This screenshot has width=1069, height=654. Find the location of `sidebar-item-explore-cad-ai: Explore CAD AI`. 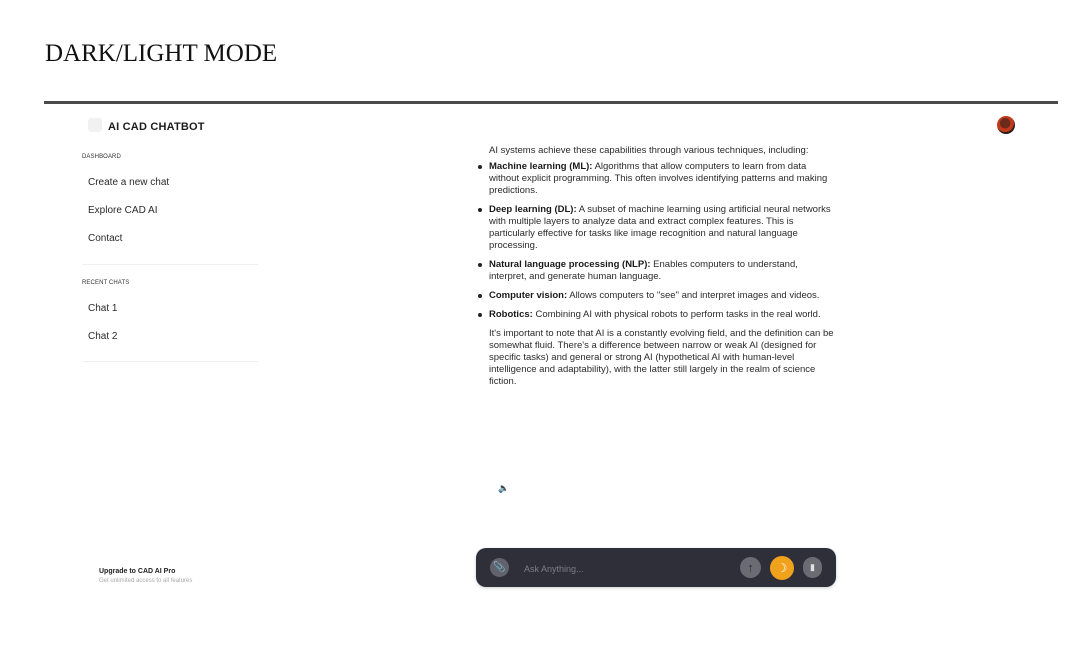

sidebar-item-explore-cad-ai: Explore CAD AI is located at coordinates (122, 210).